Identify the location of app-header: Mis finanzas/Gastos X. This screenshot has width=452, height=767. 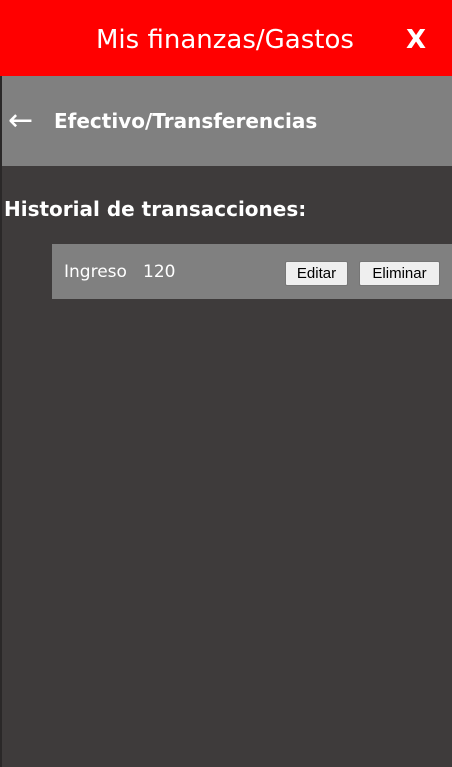
(226, 38).